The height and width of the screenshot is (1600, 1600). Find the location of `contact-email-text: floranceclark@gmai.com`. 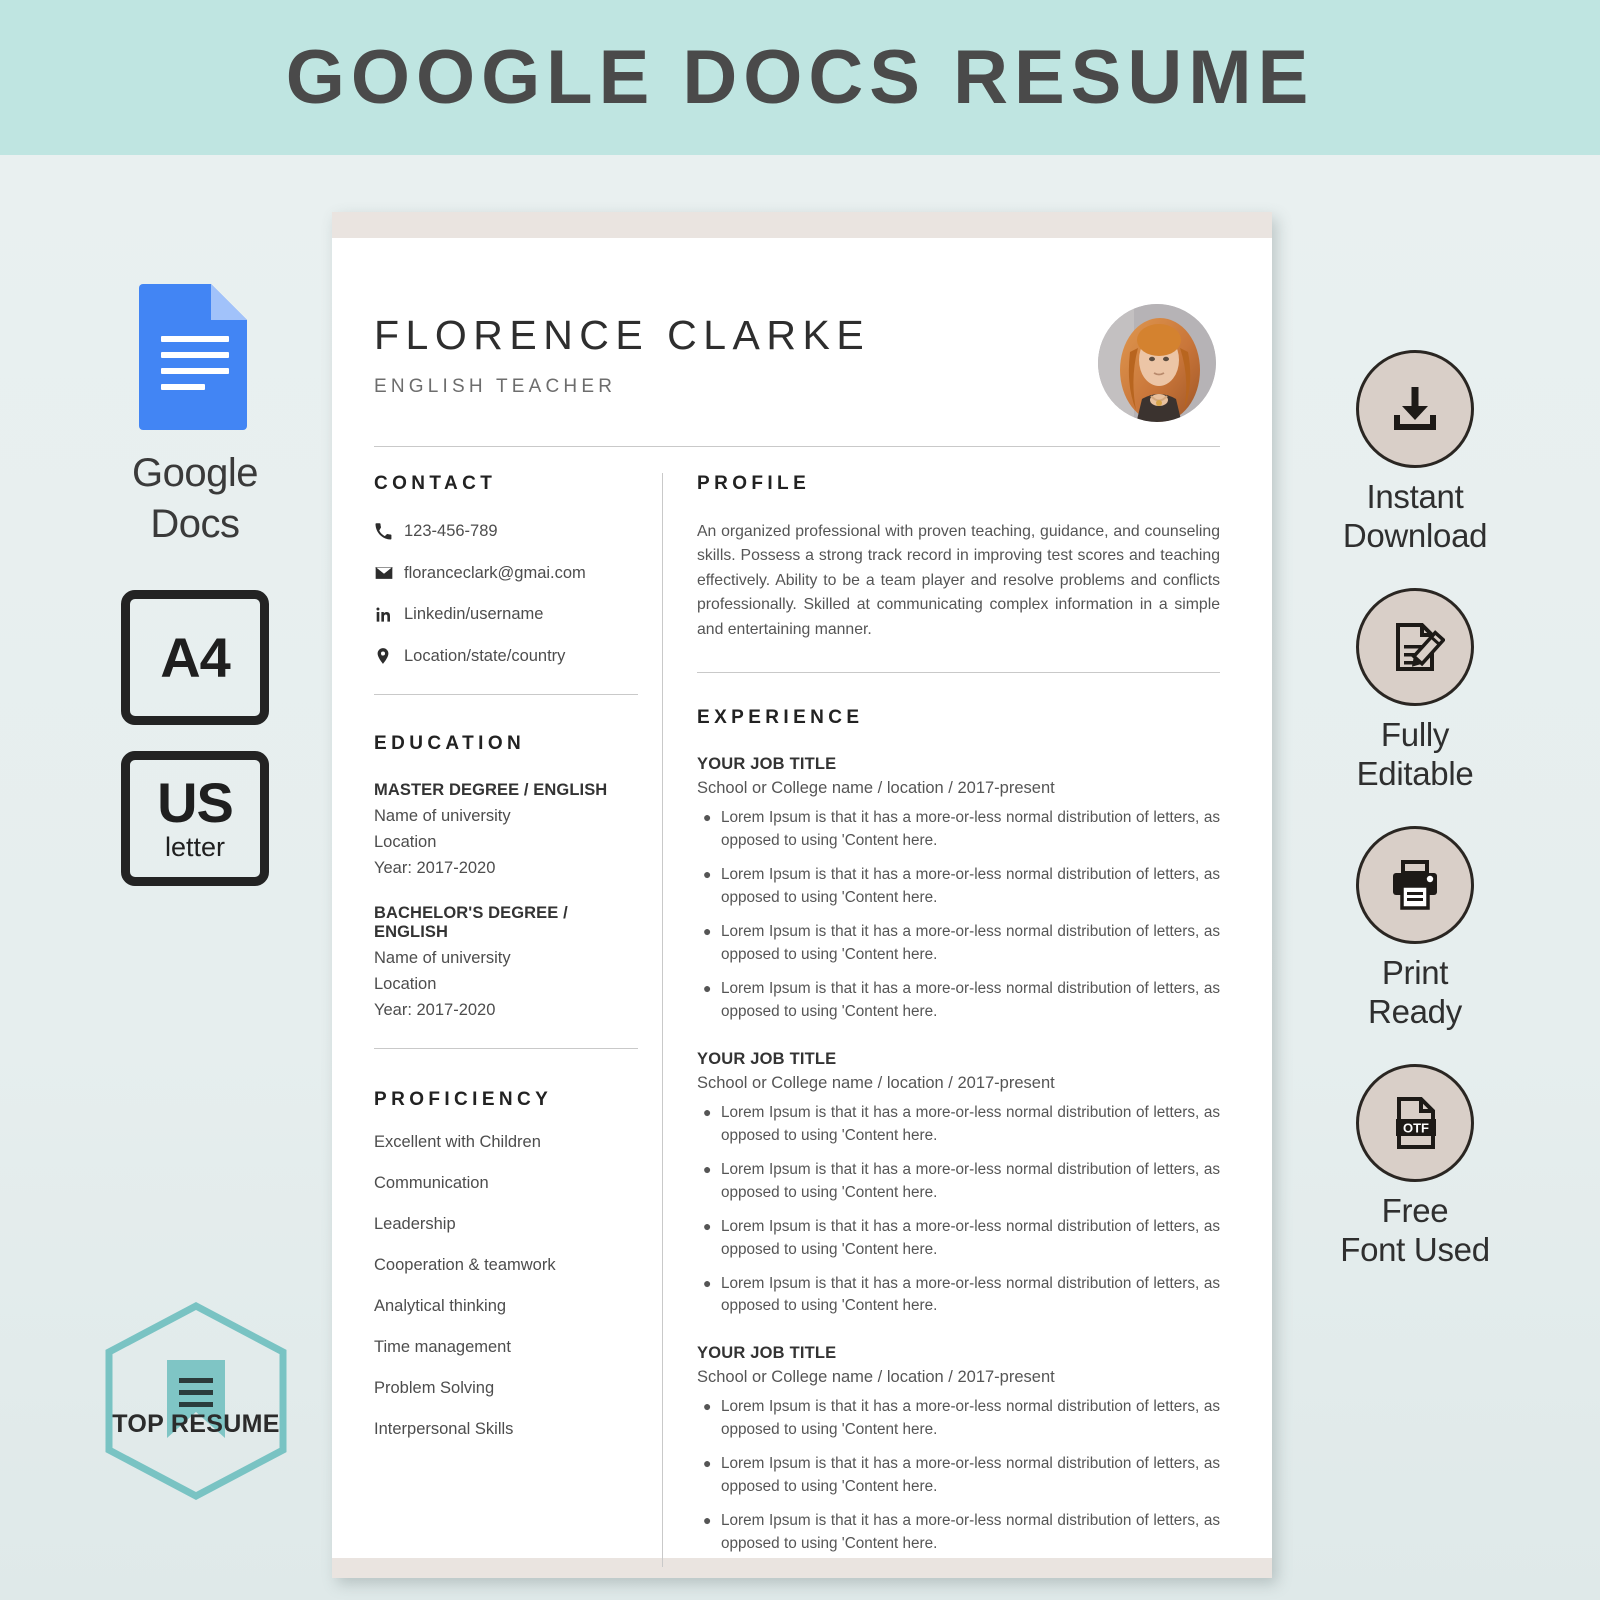

contact-email-text: floranceclark@gmai.com is located at coordinates (495, 572).